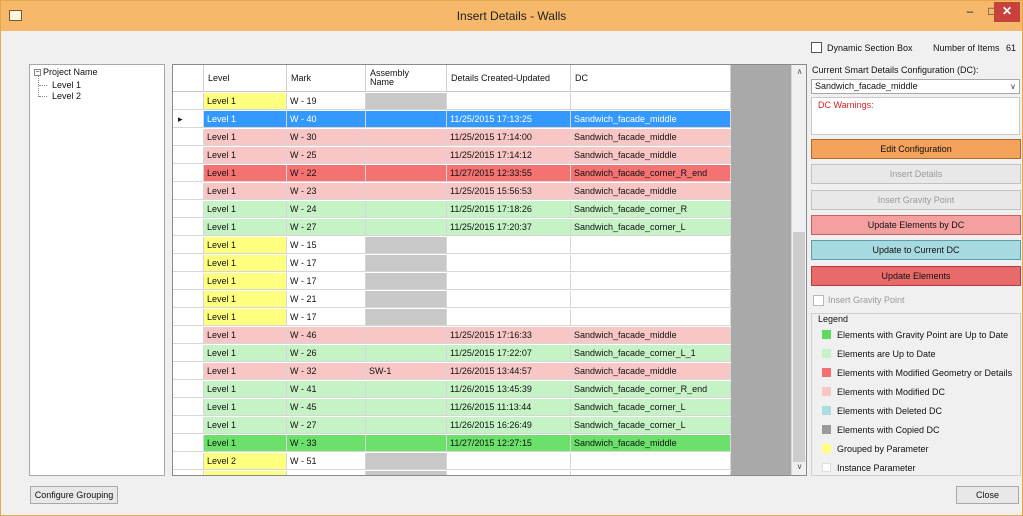  What do you see at coordinates (916, 174) in the screenshot?
I see `insert-details-button: Insert Details` at bounding box center [916, 174].